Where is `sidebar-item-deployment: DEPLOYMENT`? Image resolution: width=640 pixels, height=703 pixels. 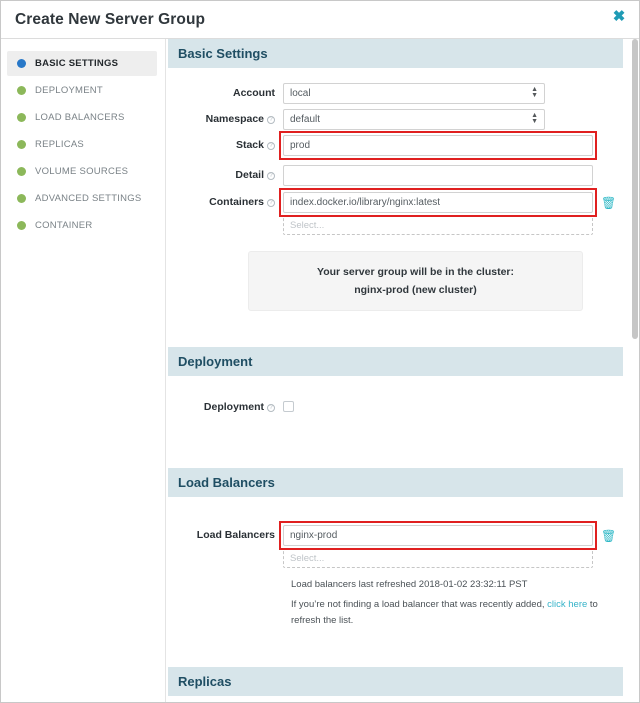
sidebar-item-deployment: DEPLOYMENT is located at coordinates (82, 90).